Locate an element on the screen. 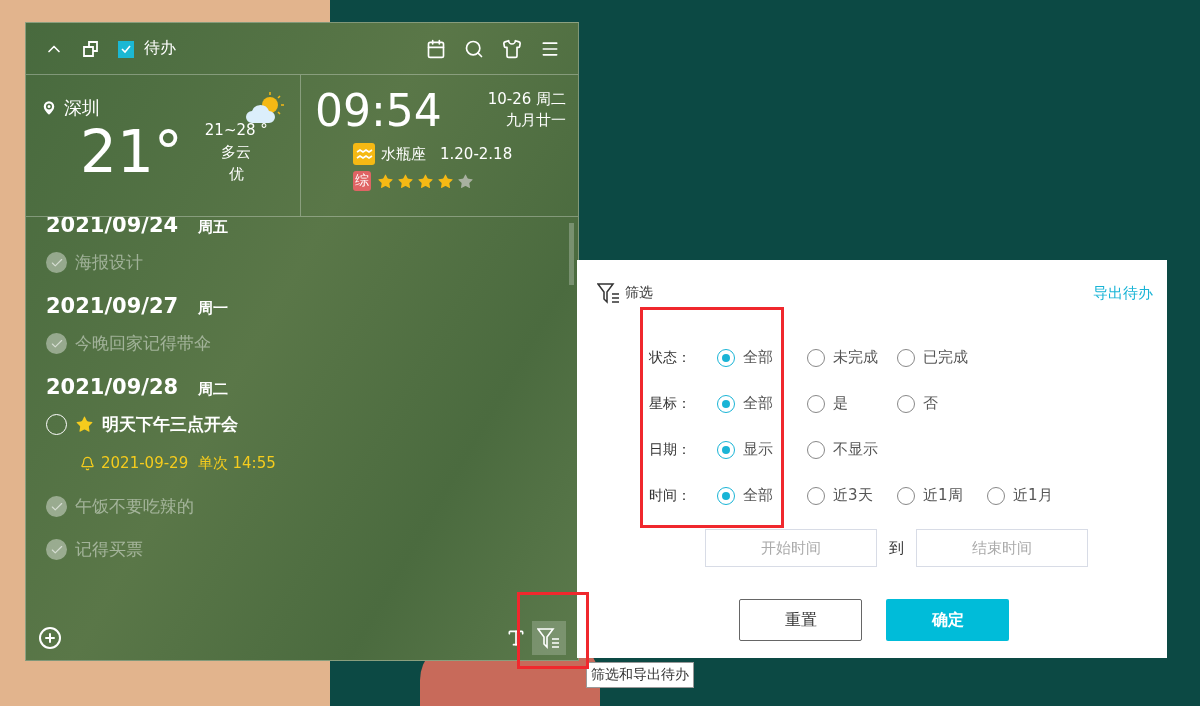 This screenshot has height=706, width=1200. filter-button is located at coordinates (549, 638).